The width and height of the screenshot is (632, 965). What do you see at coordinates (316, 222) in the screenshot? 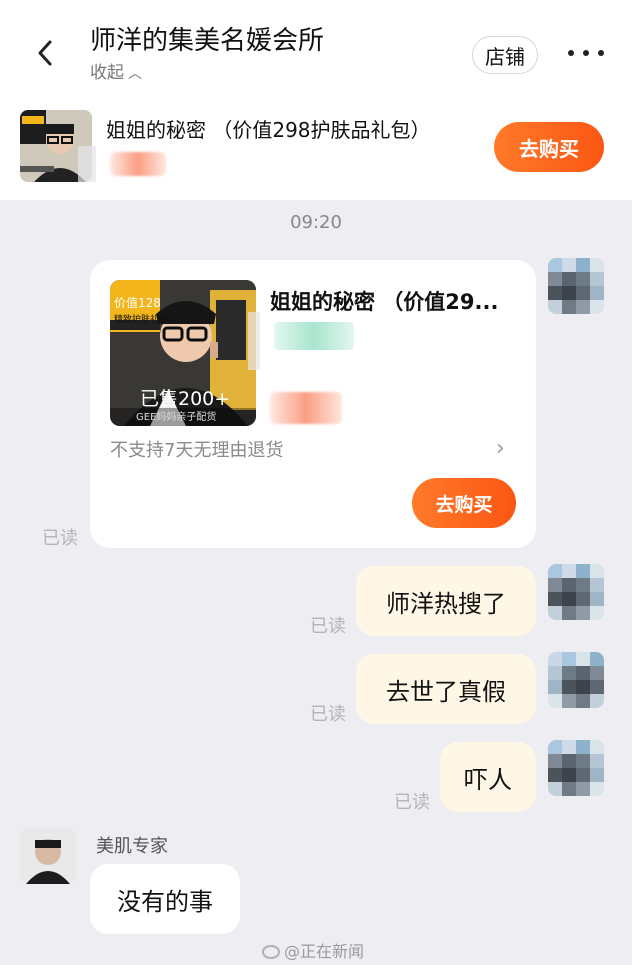
I see `time-divider: 09:20` at bounding box center [316, 222].